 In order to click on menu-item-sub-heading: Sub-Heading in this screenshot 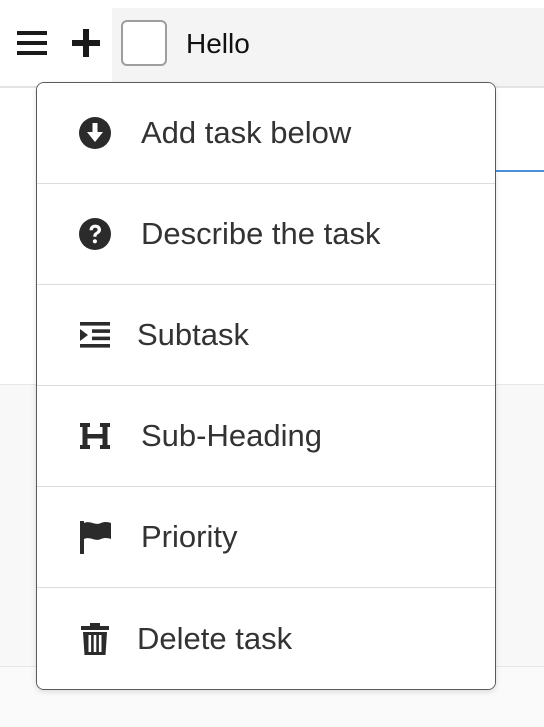, I will do `click(266, 436)`.